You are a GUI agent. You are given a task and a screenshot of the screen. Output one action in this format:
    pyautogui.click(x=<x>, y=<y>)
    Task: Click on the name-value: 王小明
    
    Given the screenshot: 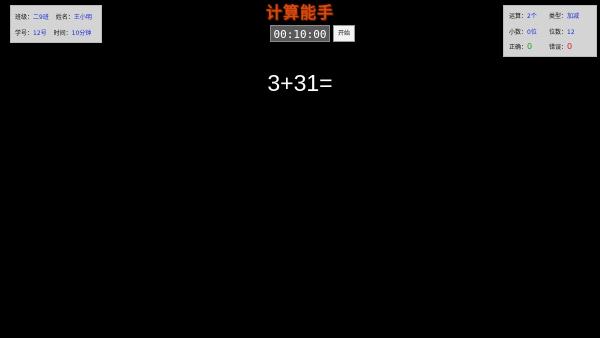 What is the action you would take?
    pyautogui.click(x=82, y=17)
    